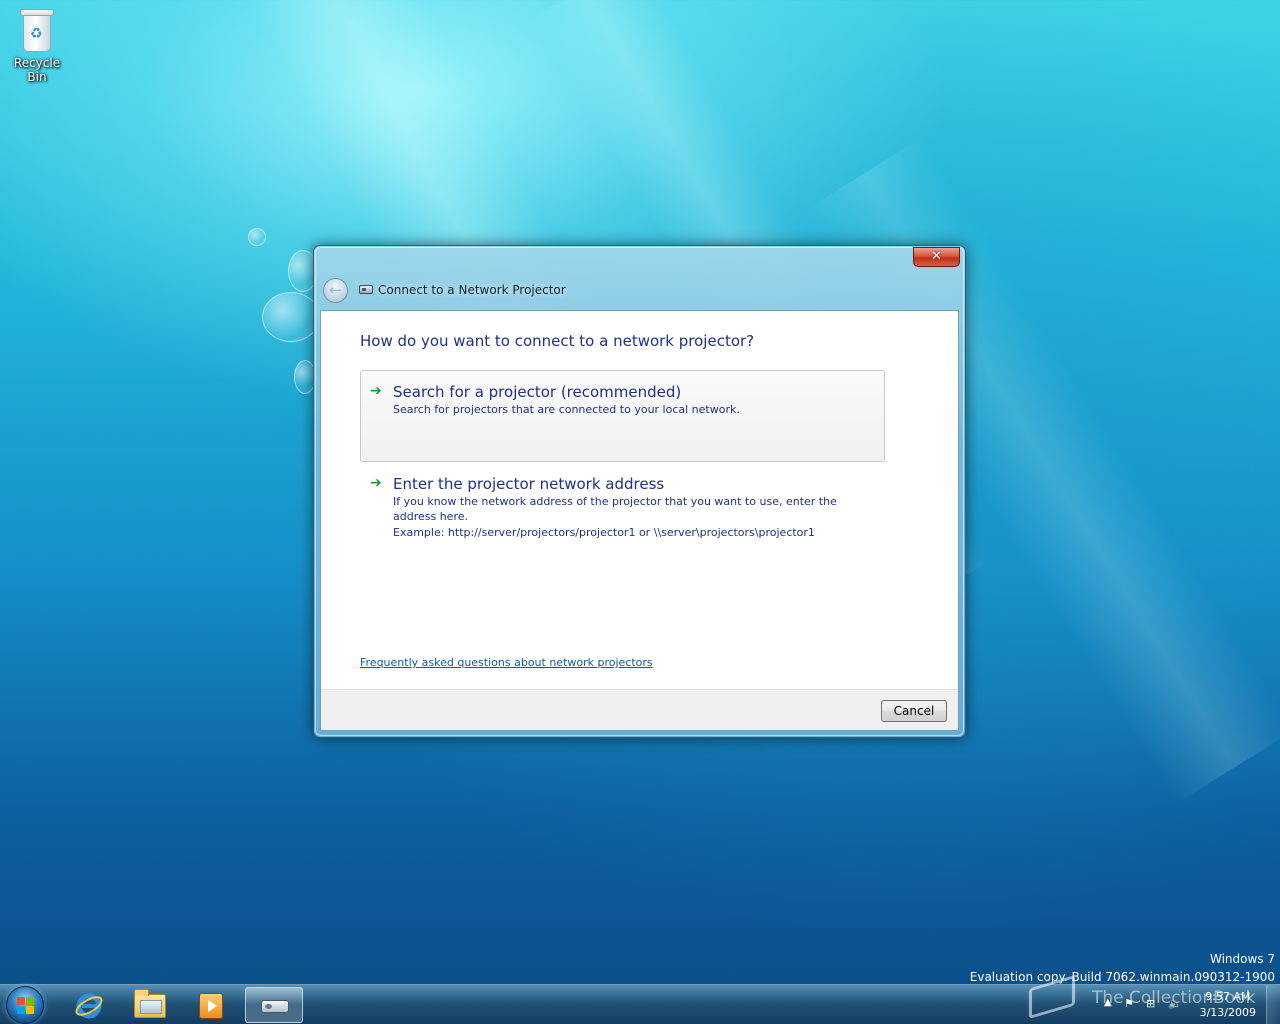 The image size is (1280, 1024). I want to click on windows-logo-icon, so click(26, 1006).